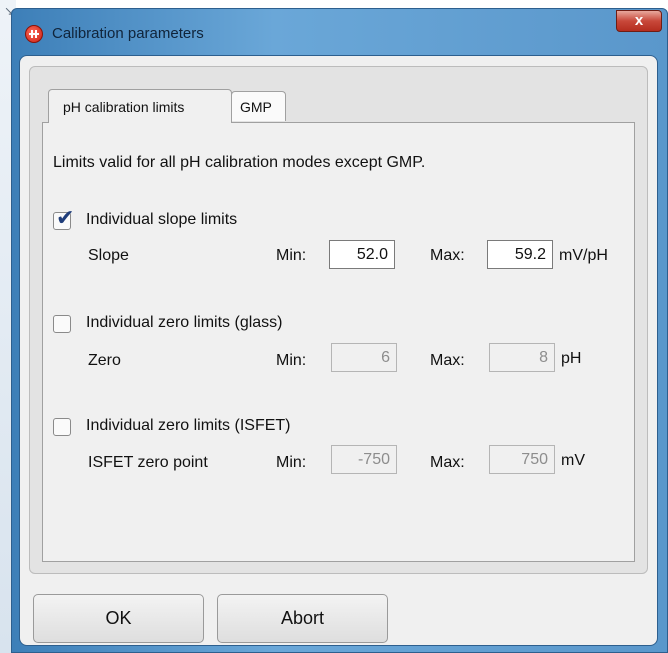 The height and width of the screenshot is (653, 668). Describe the element at coordinates (162, 219) in the screenshot. I see `slope-limits-label: Individual slope limits` at that location.